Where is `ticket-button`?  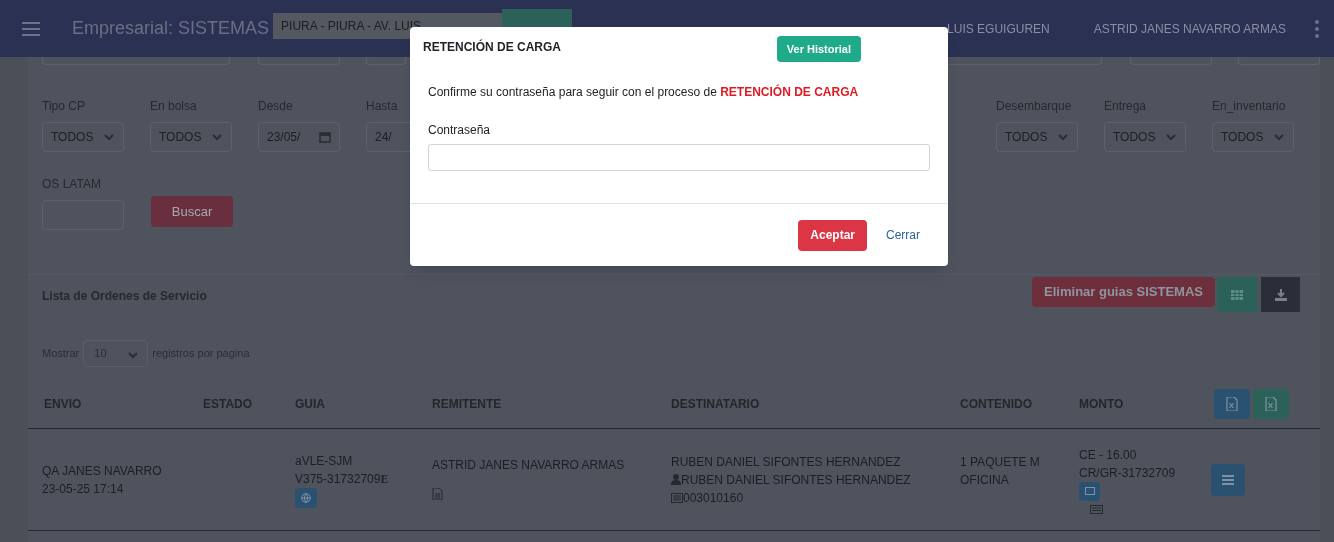 ticket-button is located at coordinates (1089, 491).